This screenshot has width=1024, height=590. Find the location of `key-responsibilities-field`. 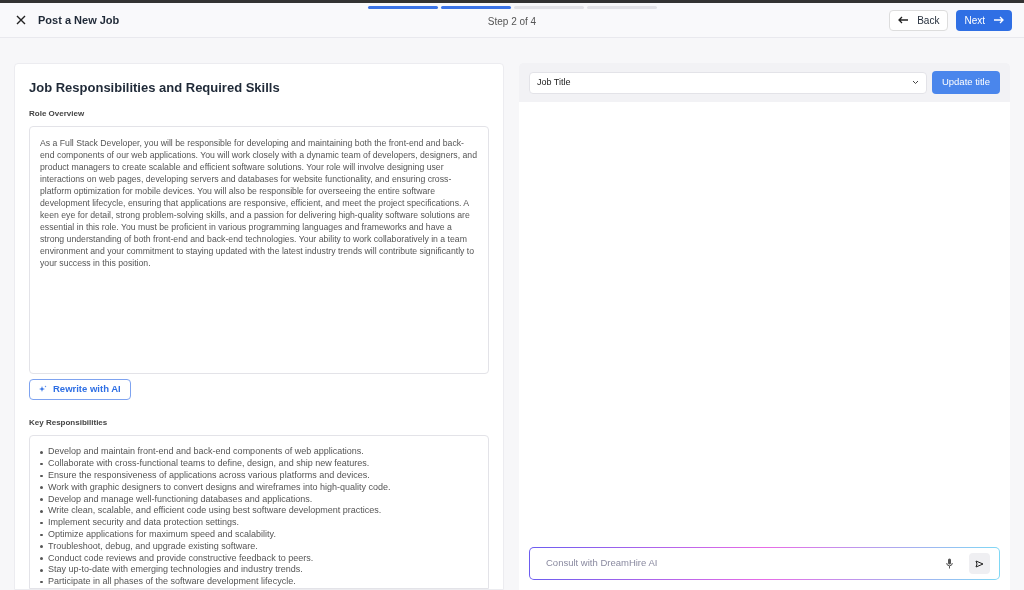

key-responsibilities-field is located at coordinates (259, 512).